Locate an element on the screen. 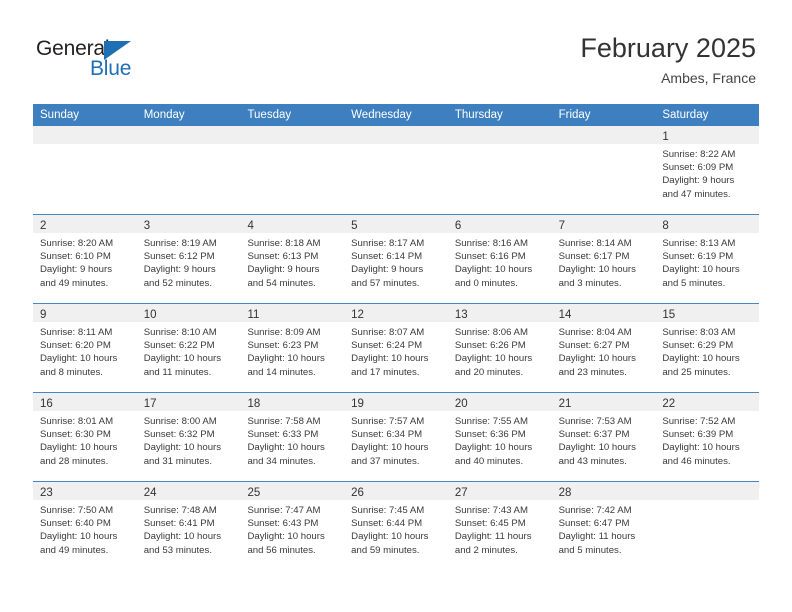  weekday-header-monday: Monday is located at coordinates (164, 115).